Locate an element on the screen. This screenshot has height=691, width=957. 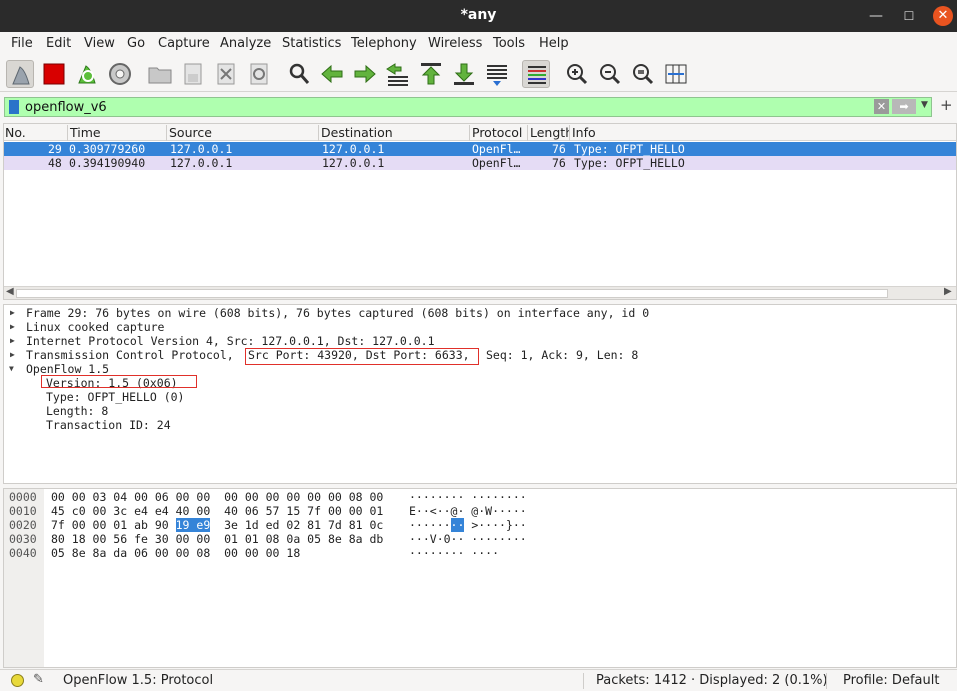
cell-source: 127.0.0.1 is located at coordinates (201, 149).